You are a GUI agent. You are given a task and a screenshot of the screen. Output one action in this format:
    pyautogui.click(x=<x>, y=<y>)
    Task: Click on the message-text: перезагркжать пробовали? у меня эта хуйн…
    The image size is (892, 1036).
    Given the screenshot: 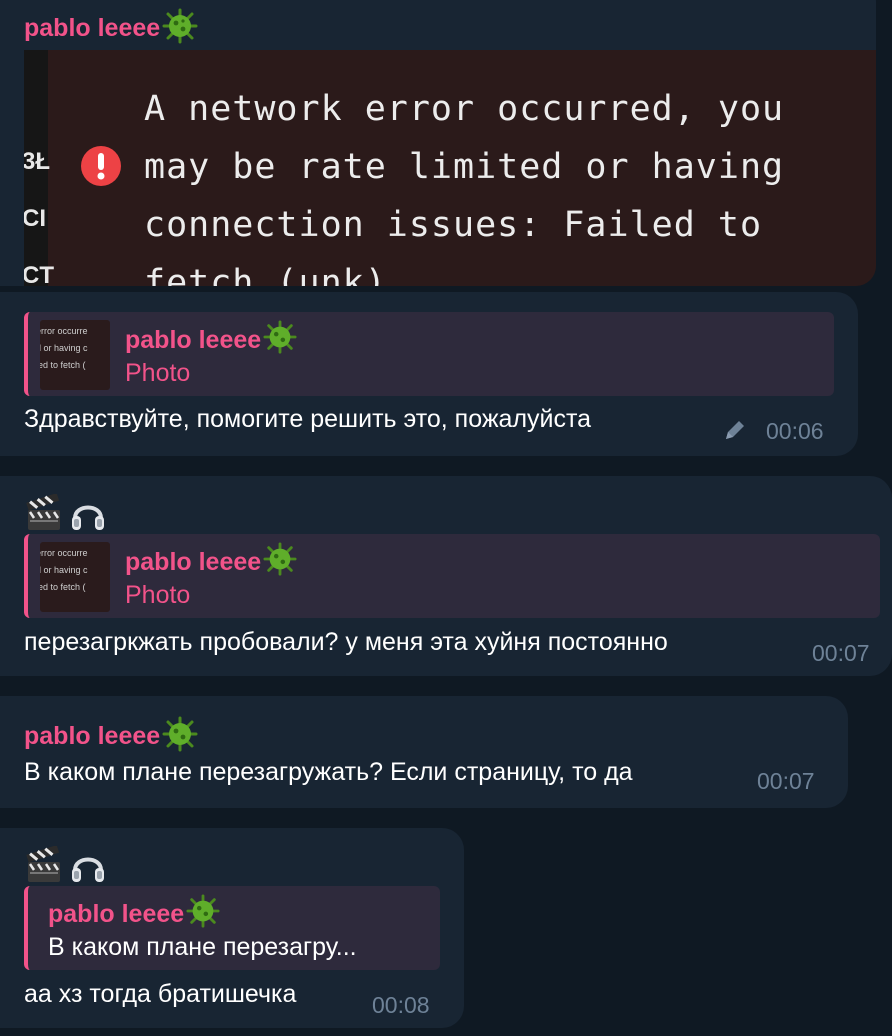 What is the action you would take?
    pyautogui.click(x=346, y=642)
    